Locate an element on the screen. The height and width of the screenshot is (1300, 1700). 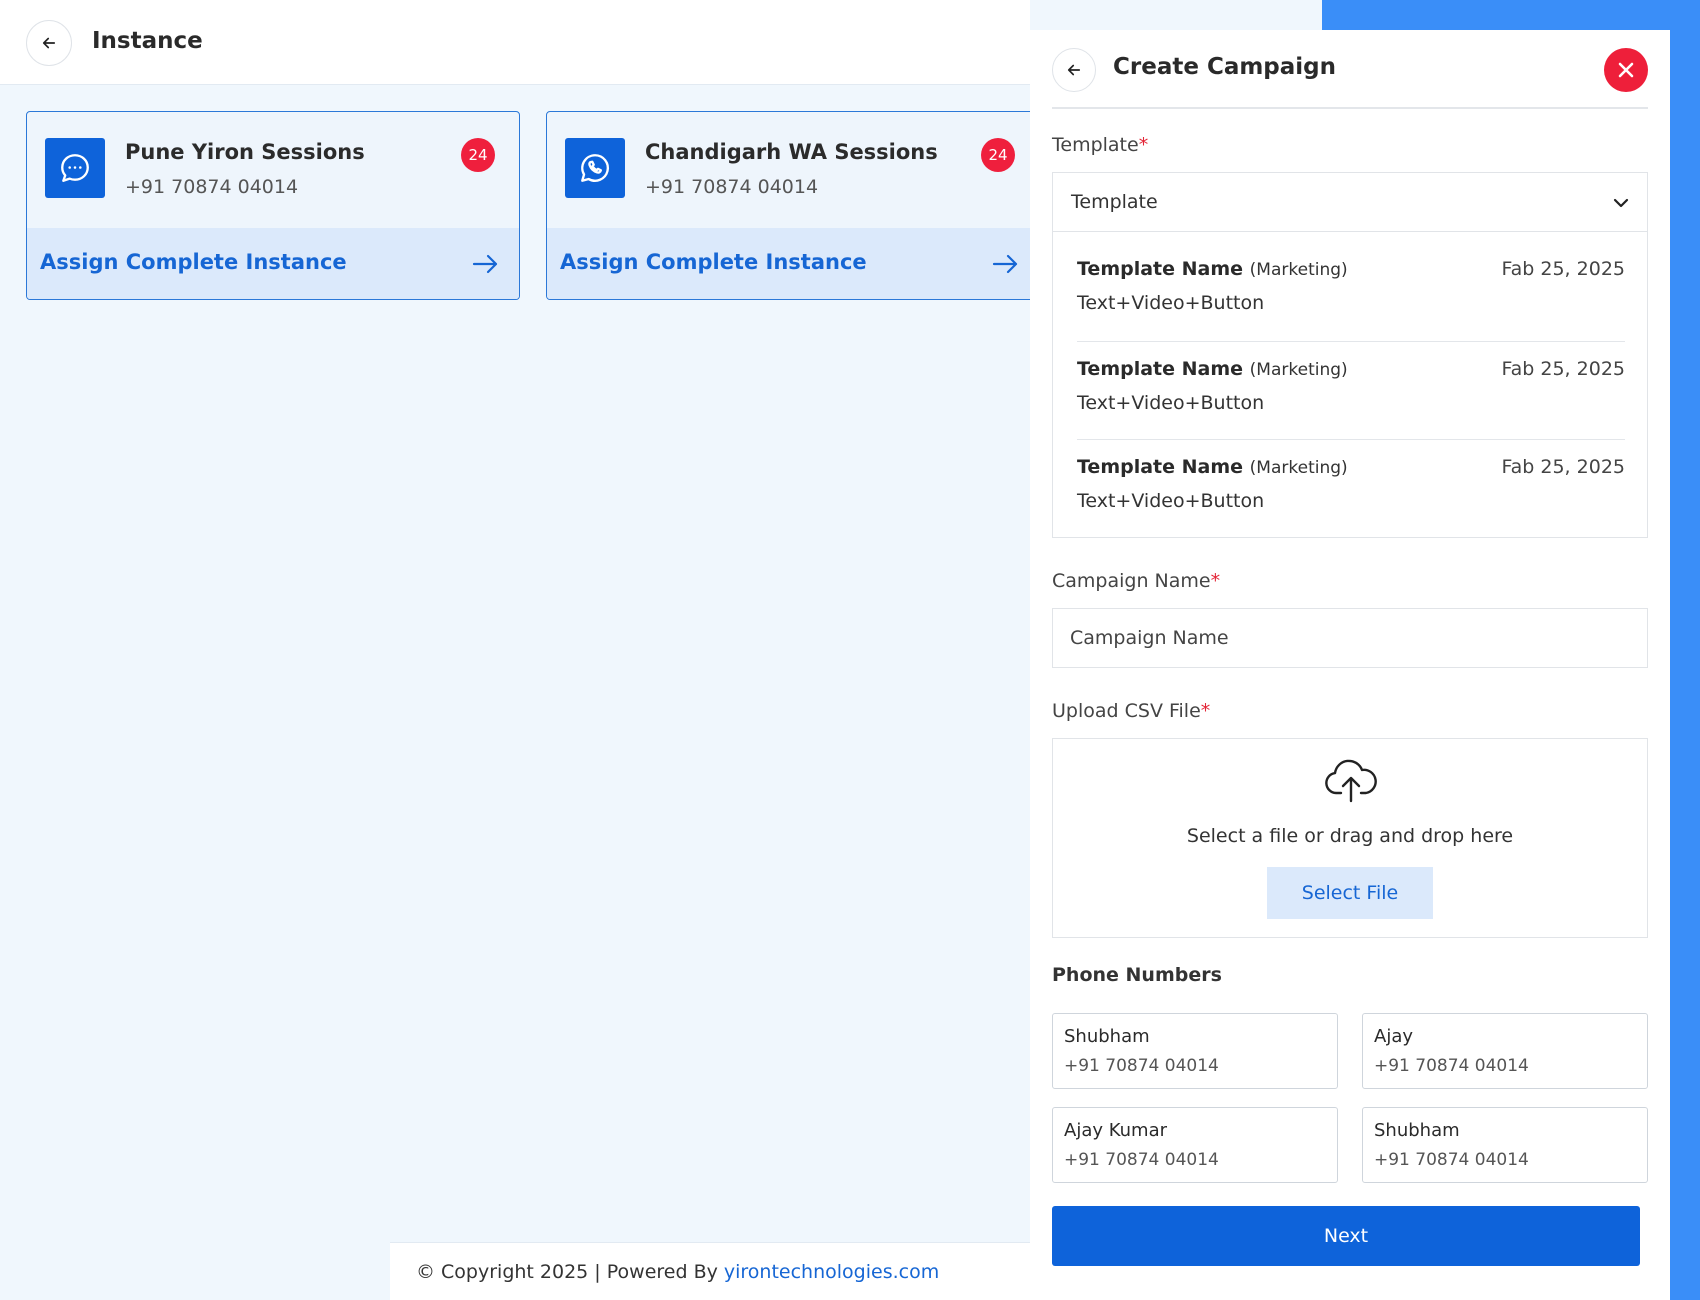
panel-back-button is located at coordinates (1074, 70).